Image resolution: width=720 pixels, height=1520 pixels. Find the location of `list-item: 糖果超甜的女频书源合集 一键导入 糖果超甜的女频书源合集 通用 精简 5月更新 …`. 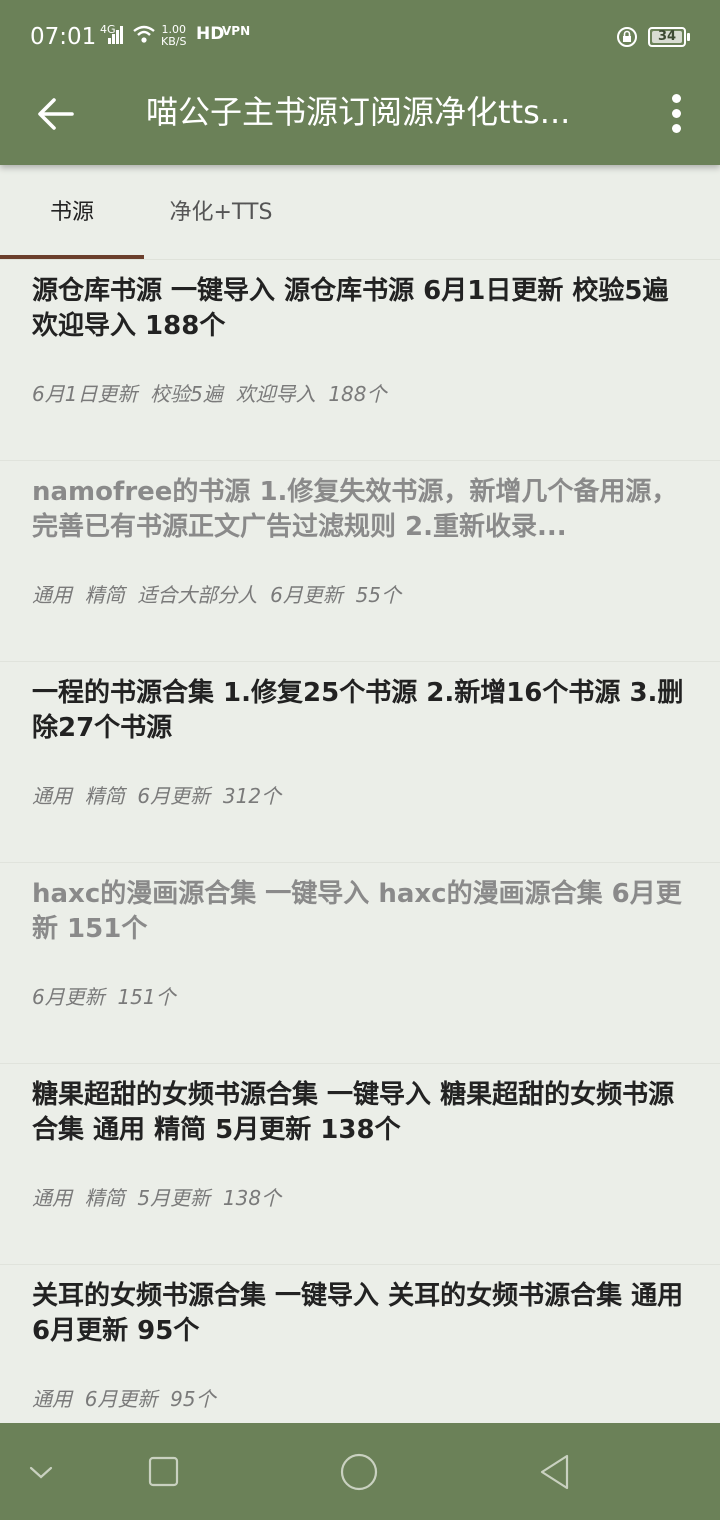

list-item: 糖果超甜的女频书源合集 一键导入 糖果超甜的女频书源合集 通用 精简 5月更新 … is located at coordinates (360, 1164).